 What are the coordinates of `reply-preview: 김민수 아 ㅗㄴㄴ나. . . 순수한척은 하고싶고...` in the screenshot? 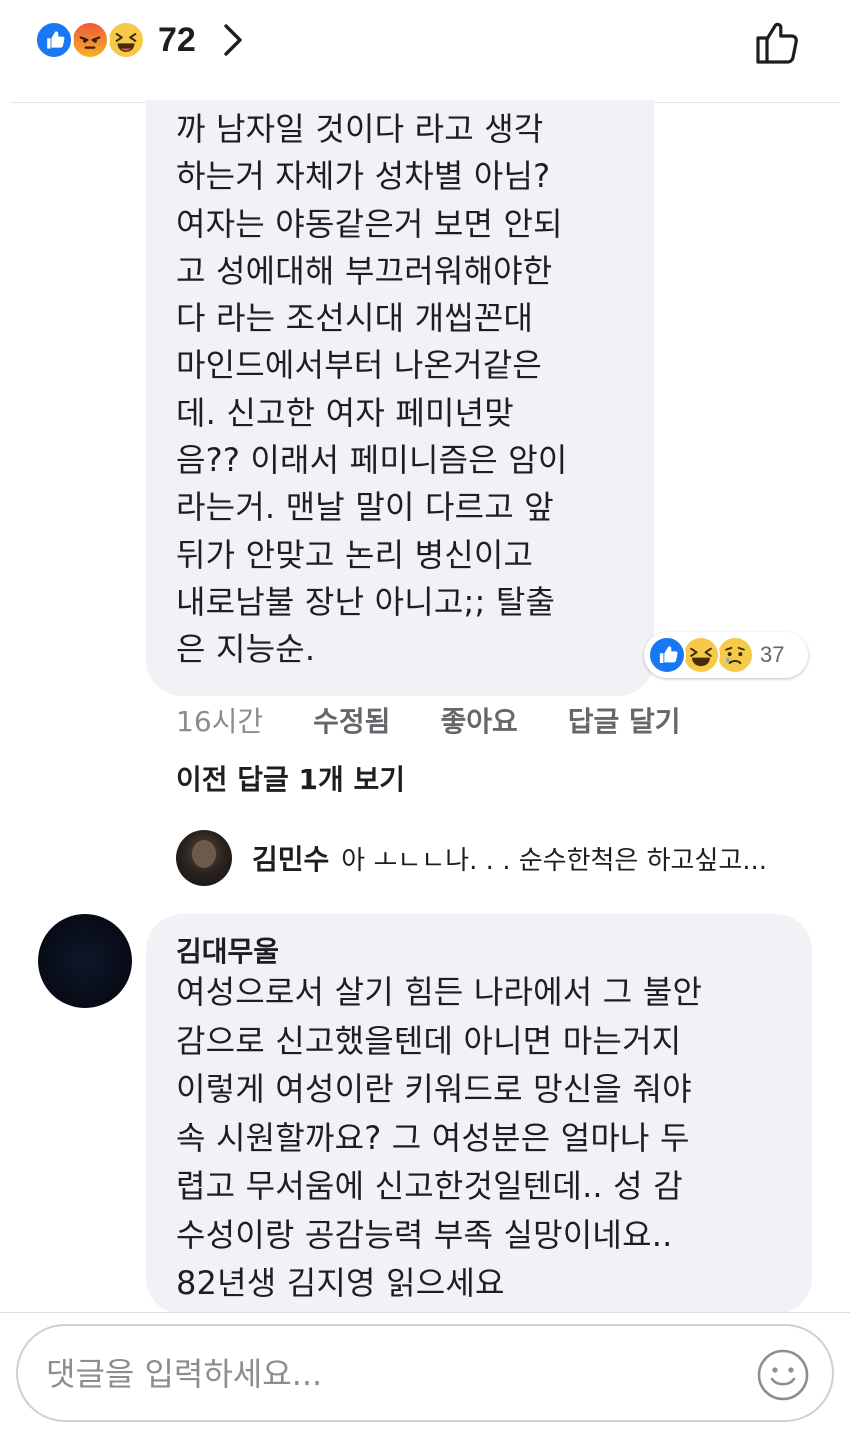 It's located at (506, 858).